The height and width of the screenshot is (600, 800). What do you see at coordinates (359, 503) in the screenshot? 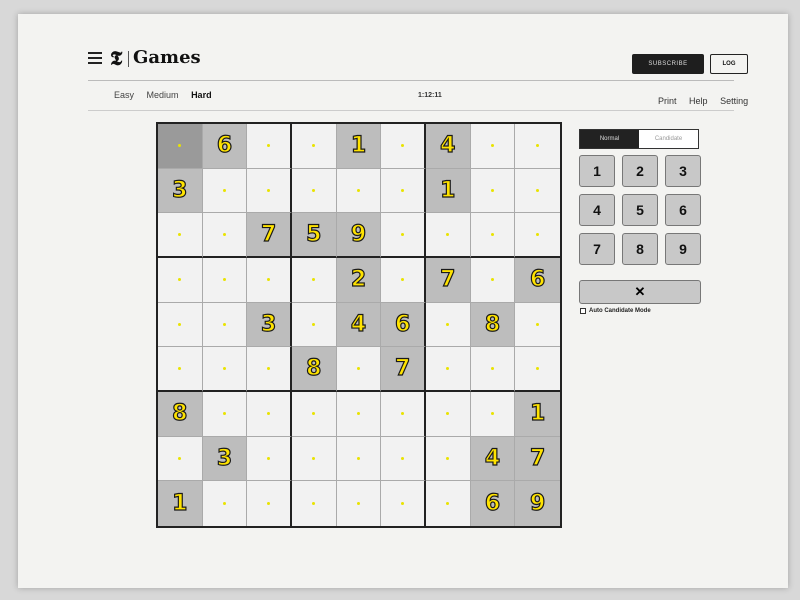
I see `cell-r9-c5` at bounding box center [359, 503].